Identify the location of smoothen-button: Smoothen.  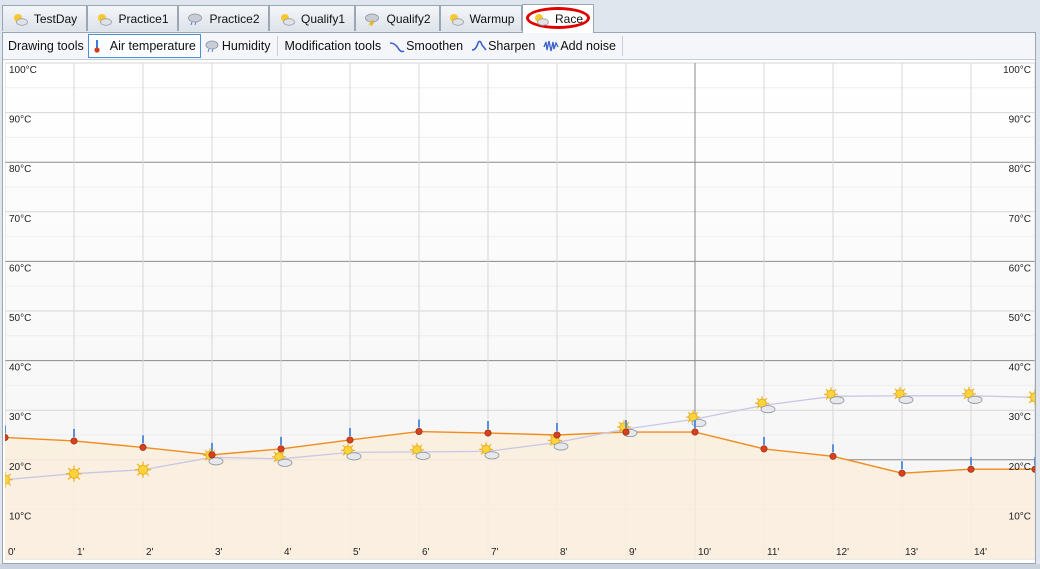
(426, 46).